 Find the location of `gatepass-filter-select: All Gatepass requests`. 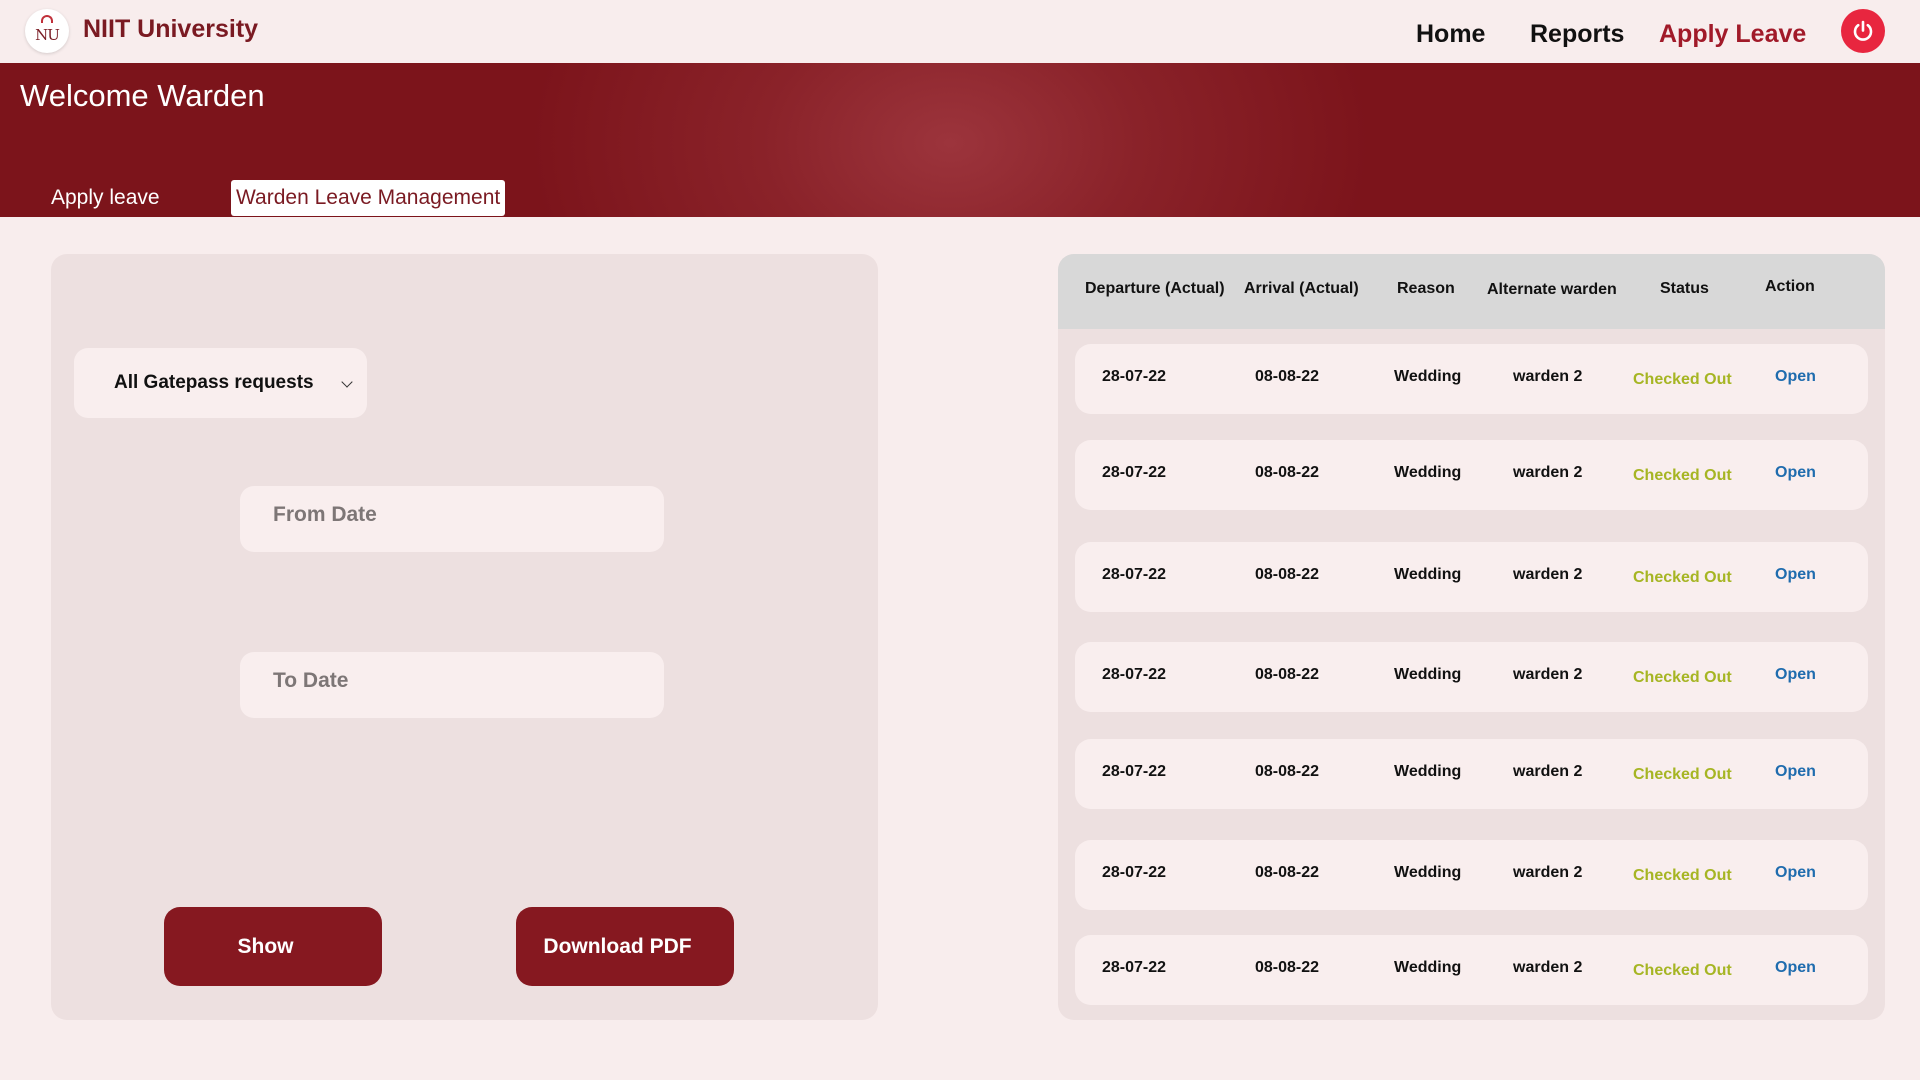

gatepass-filter-select: All Gatepass requests is located at coordinates (220, 383).